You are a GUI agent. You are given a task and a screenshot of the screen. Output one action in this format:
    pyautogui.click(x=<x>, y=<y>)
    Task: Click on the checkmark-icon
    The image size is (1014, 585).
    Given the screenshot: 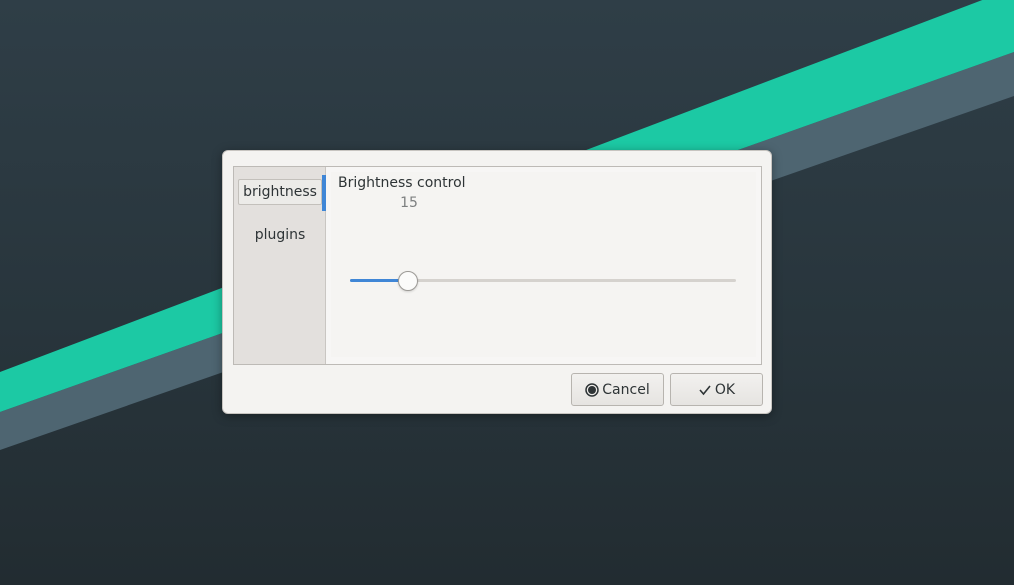 What is the action you would take?
    pyautogui.click(x=705, y=390)
    